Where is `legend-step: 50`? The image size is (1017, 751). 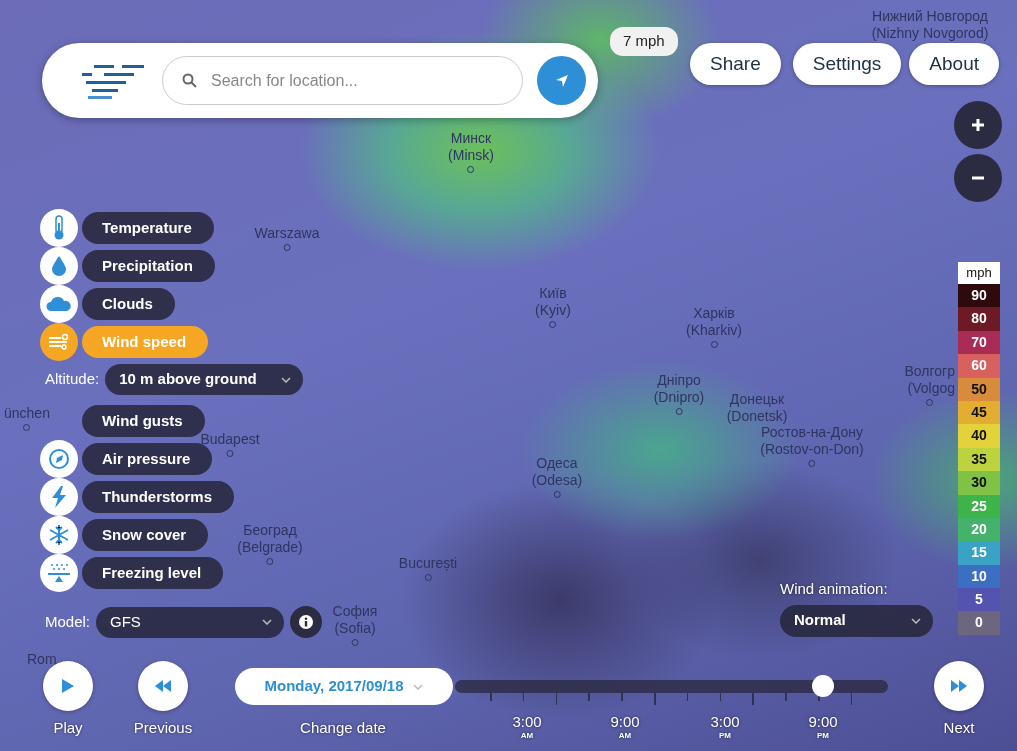
legend-step: 50 is located at coordinates (979, 389).